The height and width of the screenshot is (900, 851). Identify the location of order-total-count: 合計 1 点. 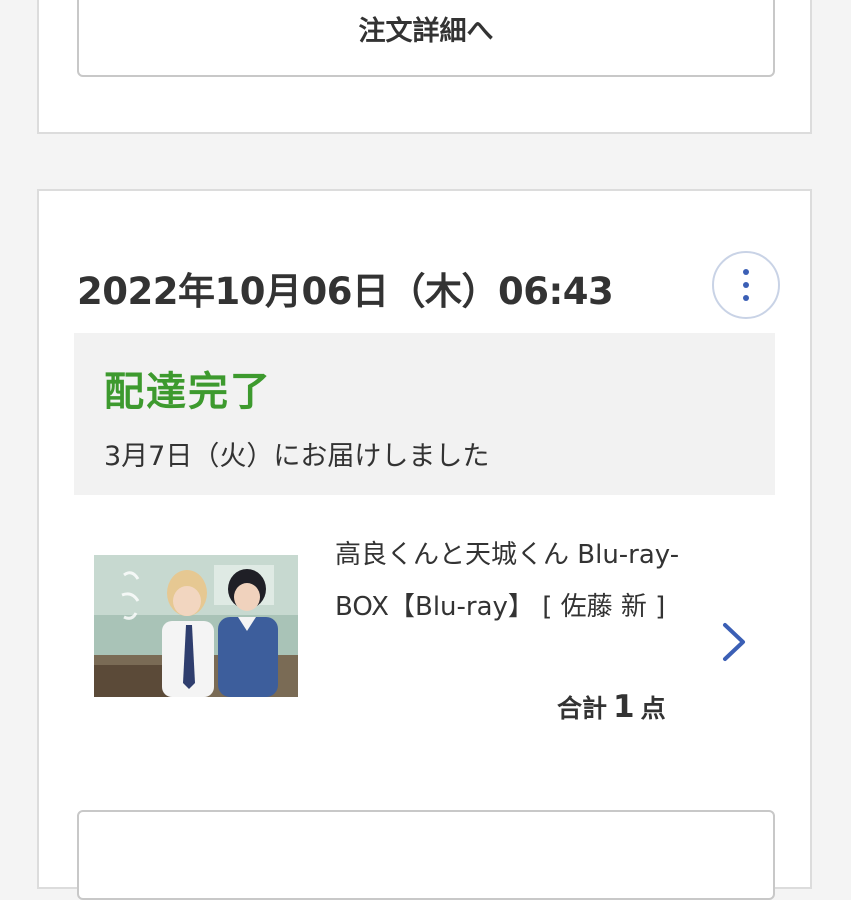
(611, 707).